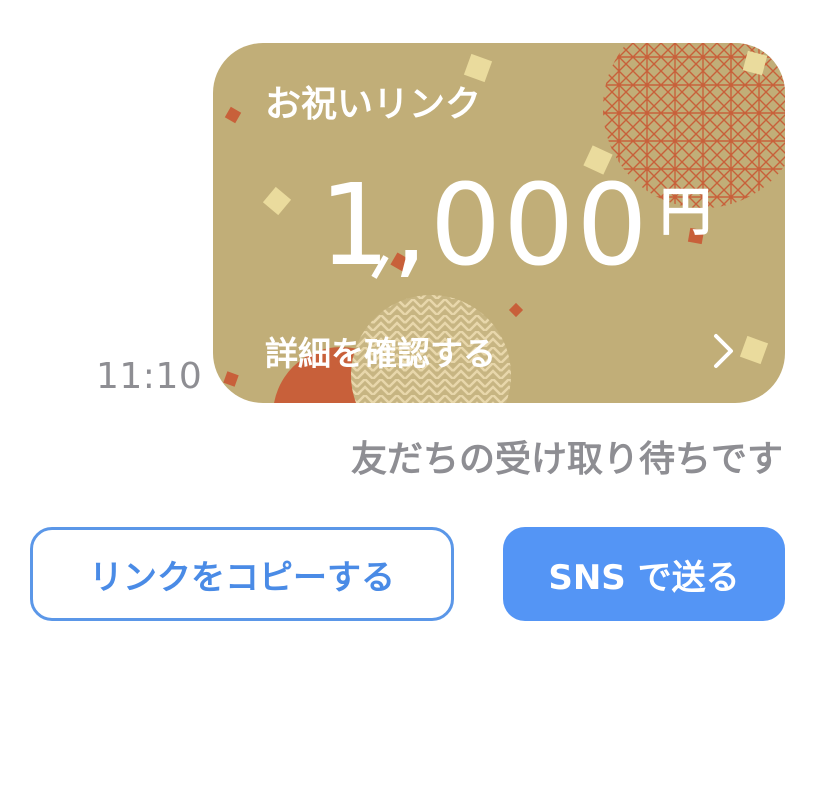  I want to click on currency-unit: 円, so click(685, 213).